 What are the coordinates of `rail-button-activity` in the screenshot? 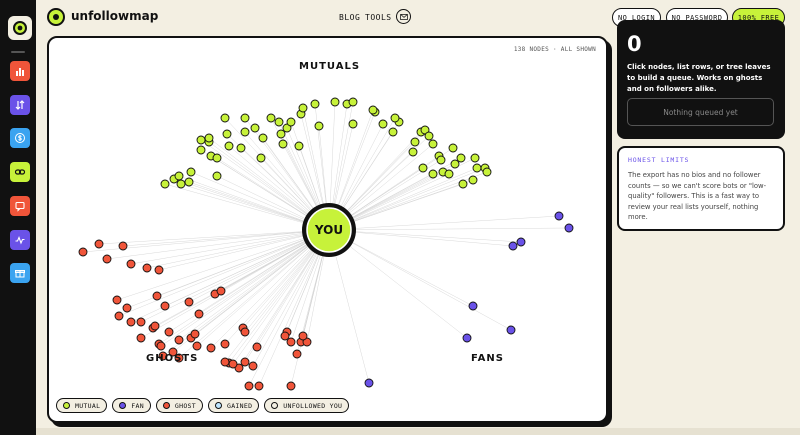 It's located at (20, 239).